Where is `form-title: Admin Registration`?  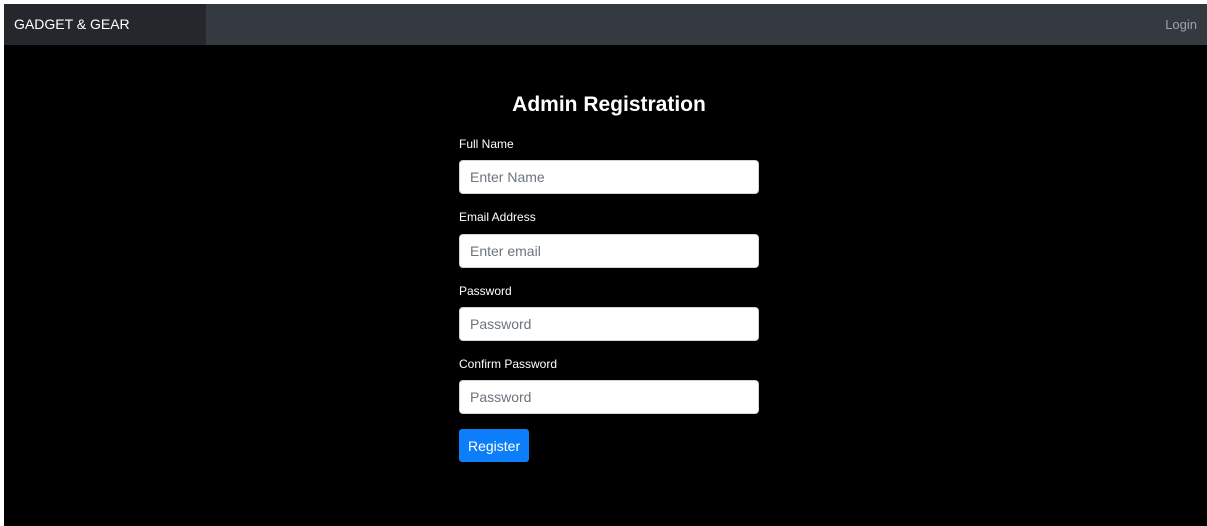
form-title: Admin Registration is located at coordinates (609, 104).